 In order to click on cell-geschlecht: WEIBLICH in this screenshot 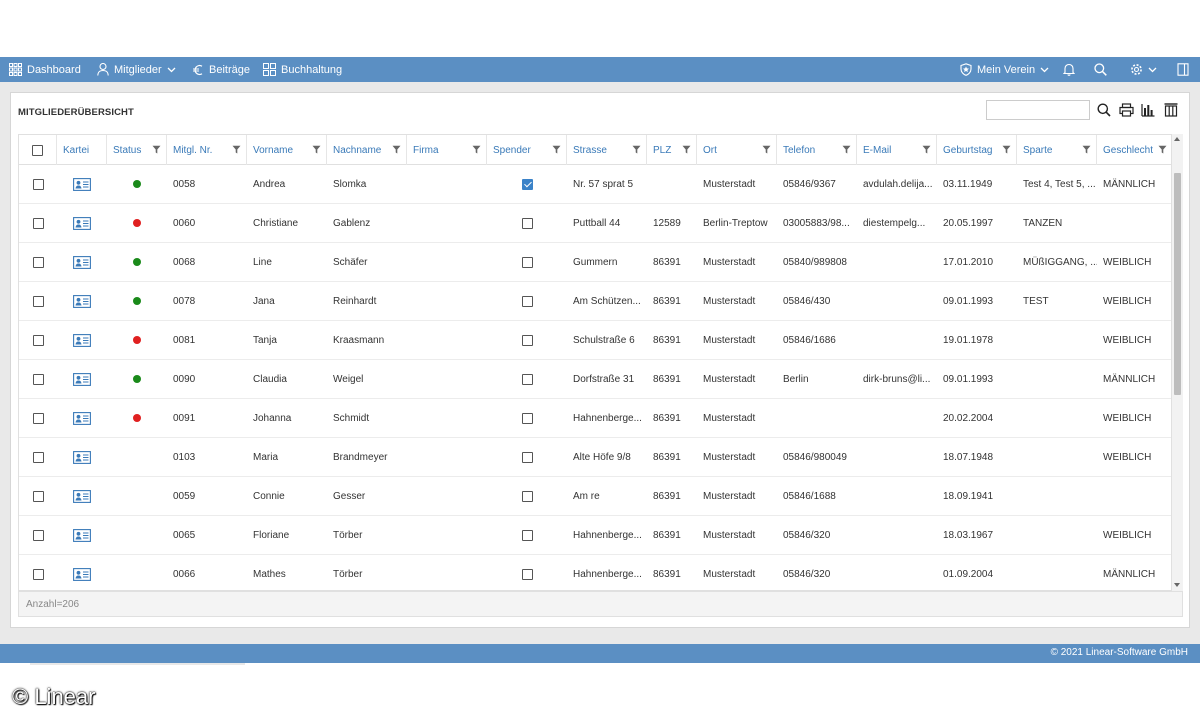, I will do `click(1127, 262)`.